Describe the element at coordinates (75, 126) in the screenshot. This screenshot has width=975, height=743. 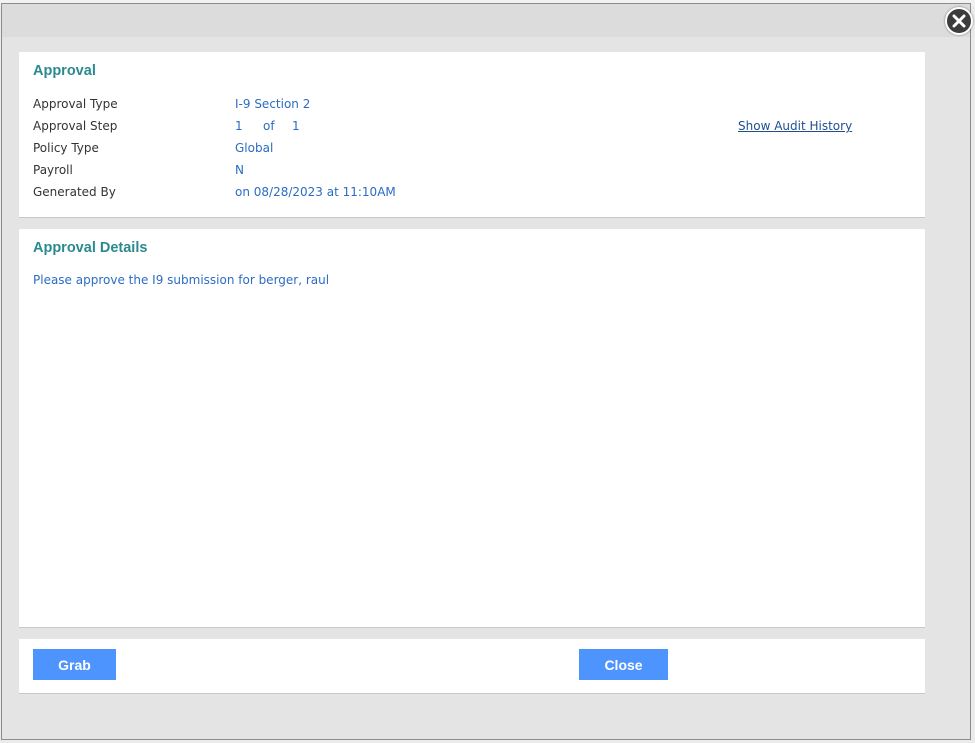
I see `approval-step-label: Approval Step` at that location.